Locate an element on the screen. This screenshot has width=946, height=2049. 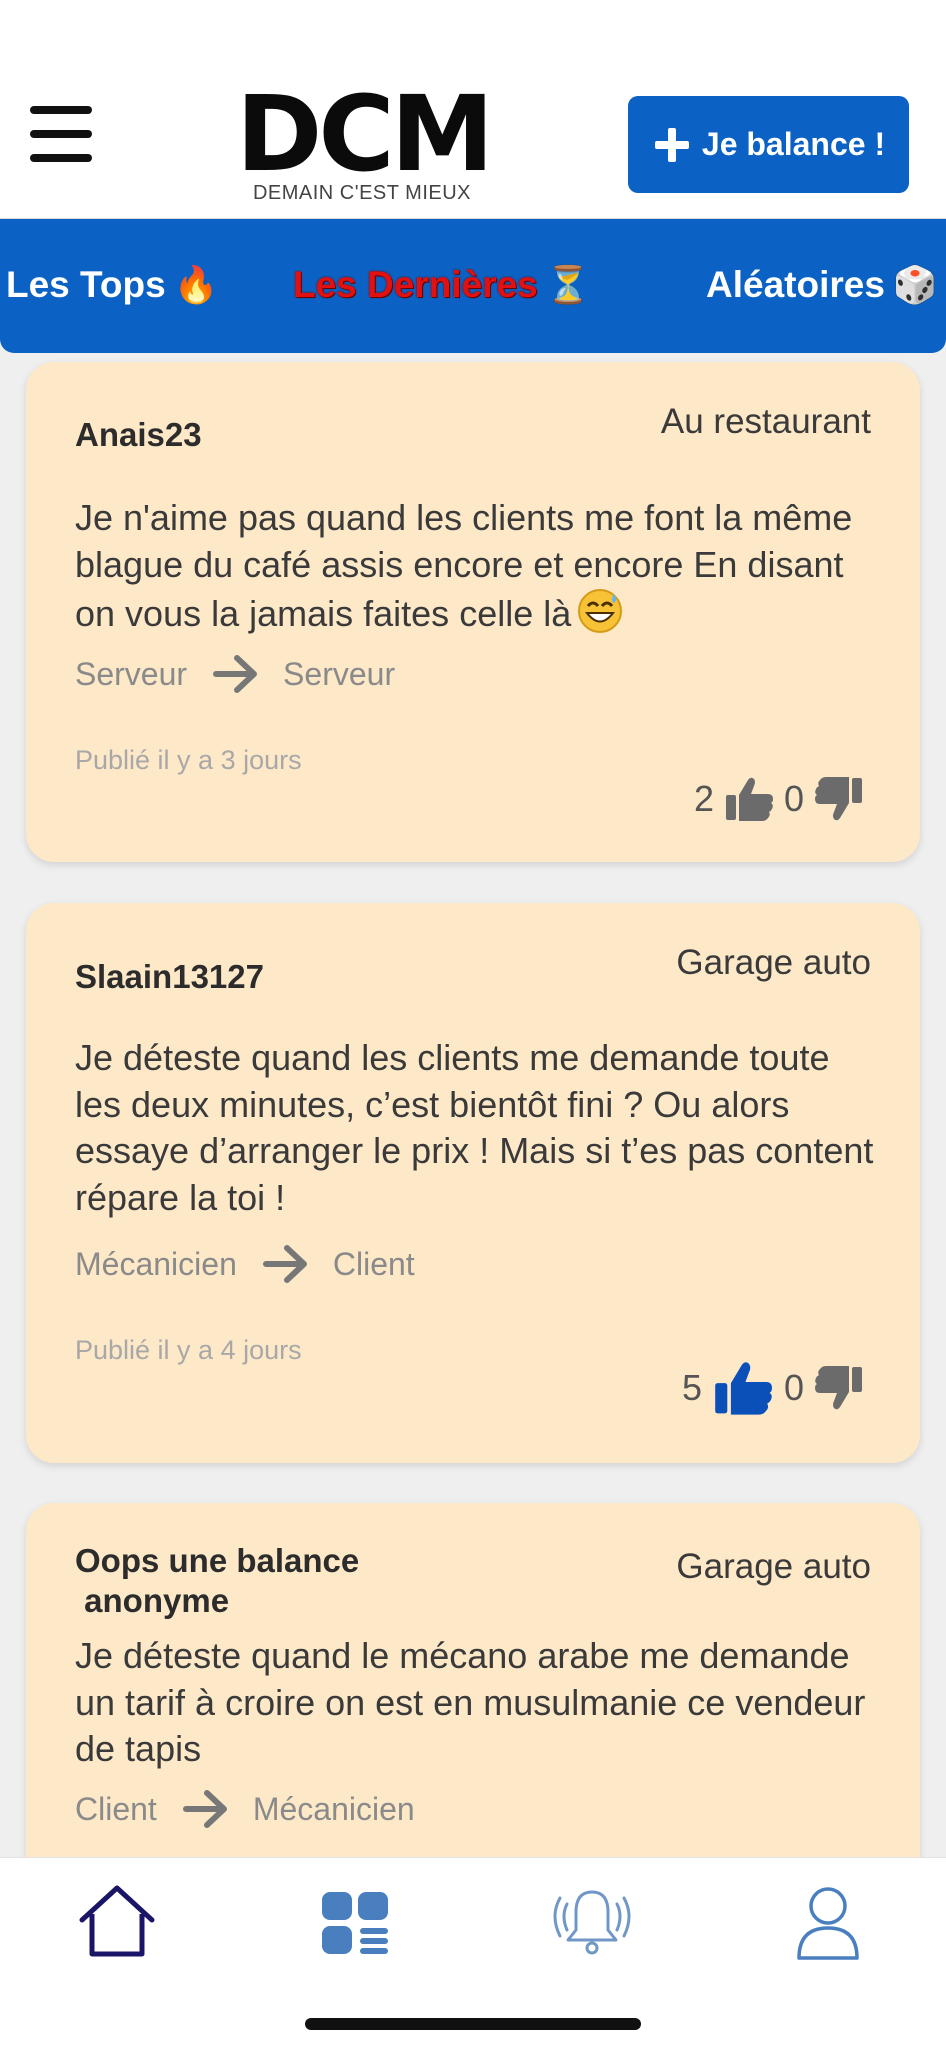
nav-notifications is located at coordinates (592, 1922).